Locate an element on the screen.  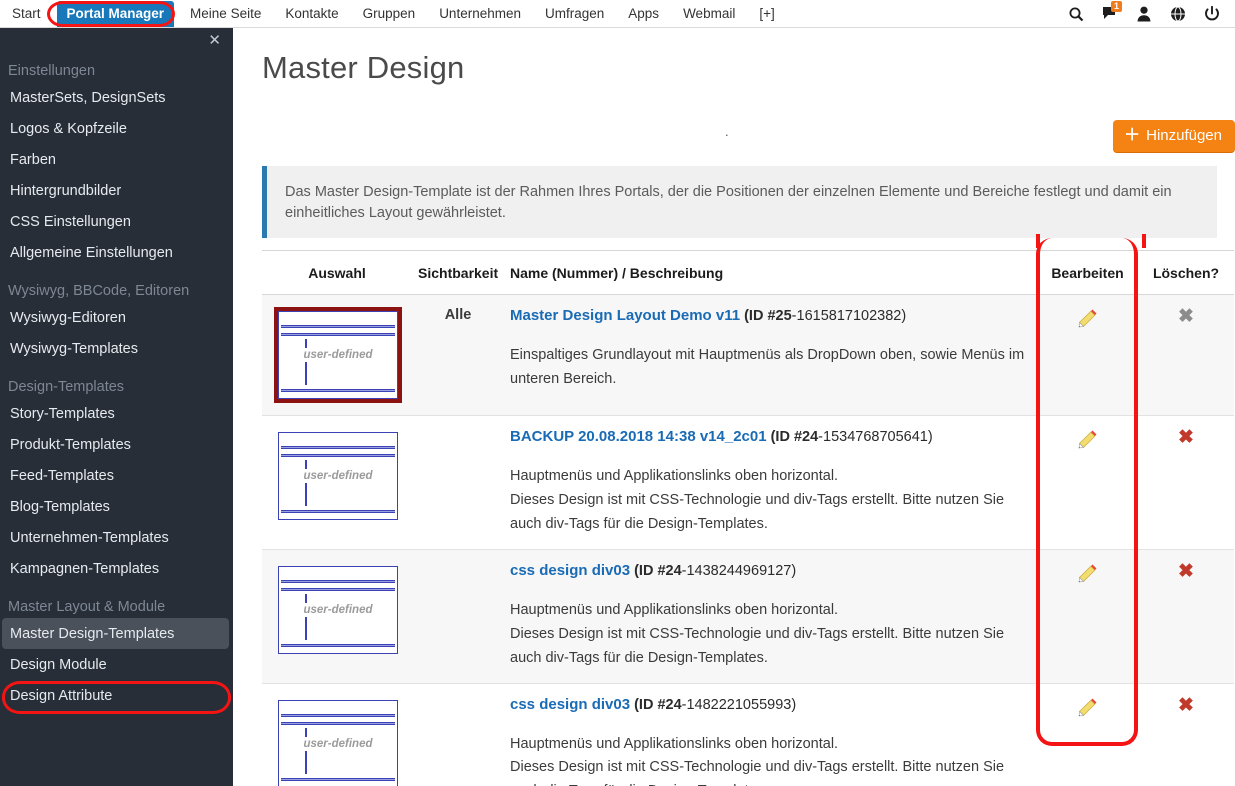
top-nav-icons: 1 is located at coordinates (1151, 13).